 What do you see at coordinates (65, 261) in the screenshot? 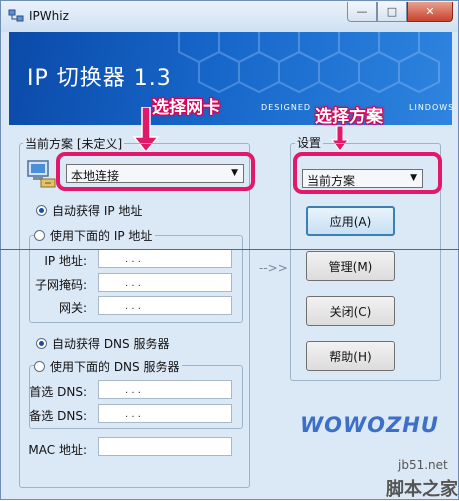
I see `ip-address-label: IP 地址:` at bounding box center [65, 261].